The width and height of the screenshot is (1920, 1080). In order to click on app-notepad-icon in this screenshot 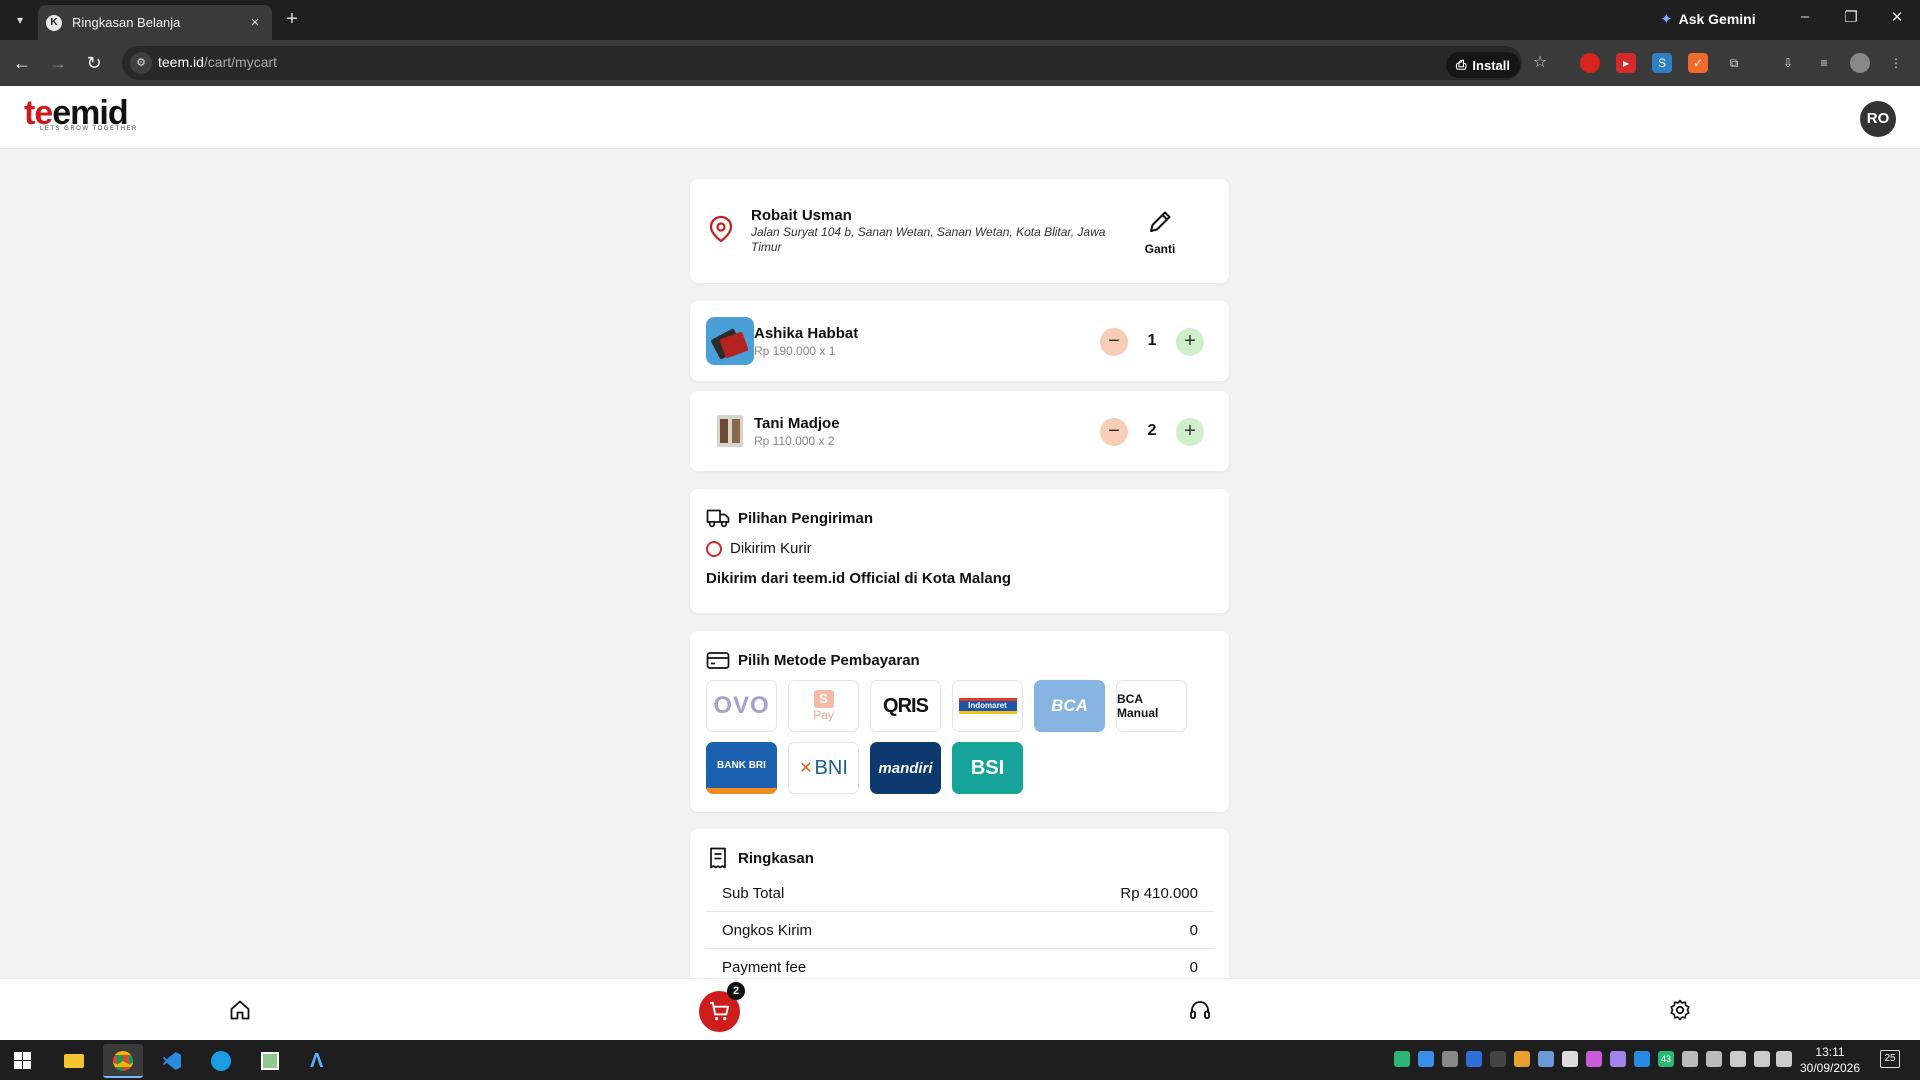, I will do `click(270, 1061)`.